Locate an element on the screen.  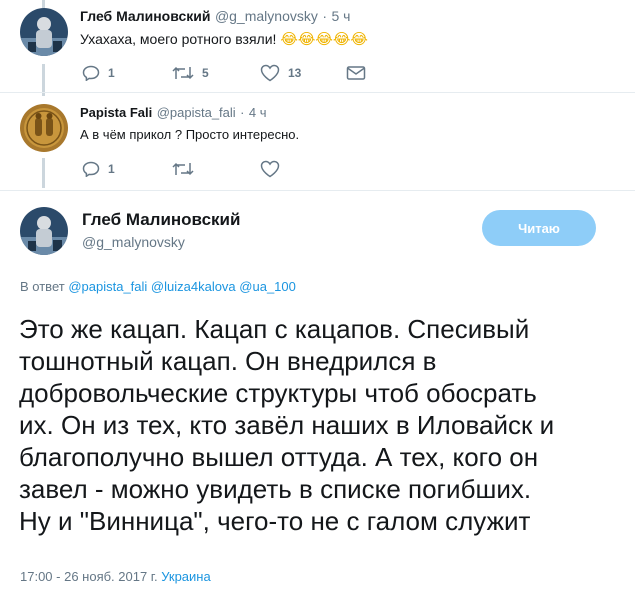
follow-button: Читаю is located at coordinates (539, 228).